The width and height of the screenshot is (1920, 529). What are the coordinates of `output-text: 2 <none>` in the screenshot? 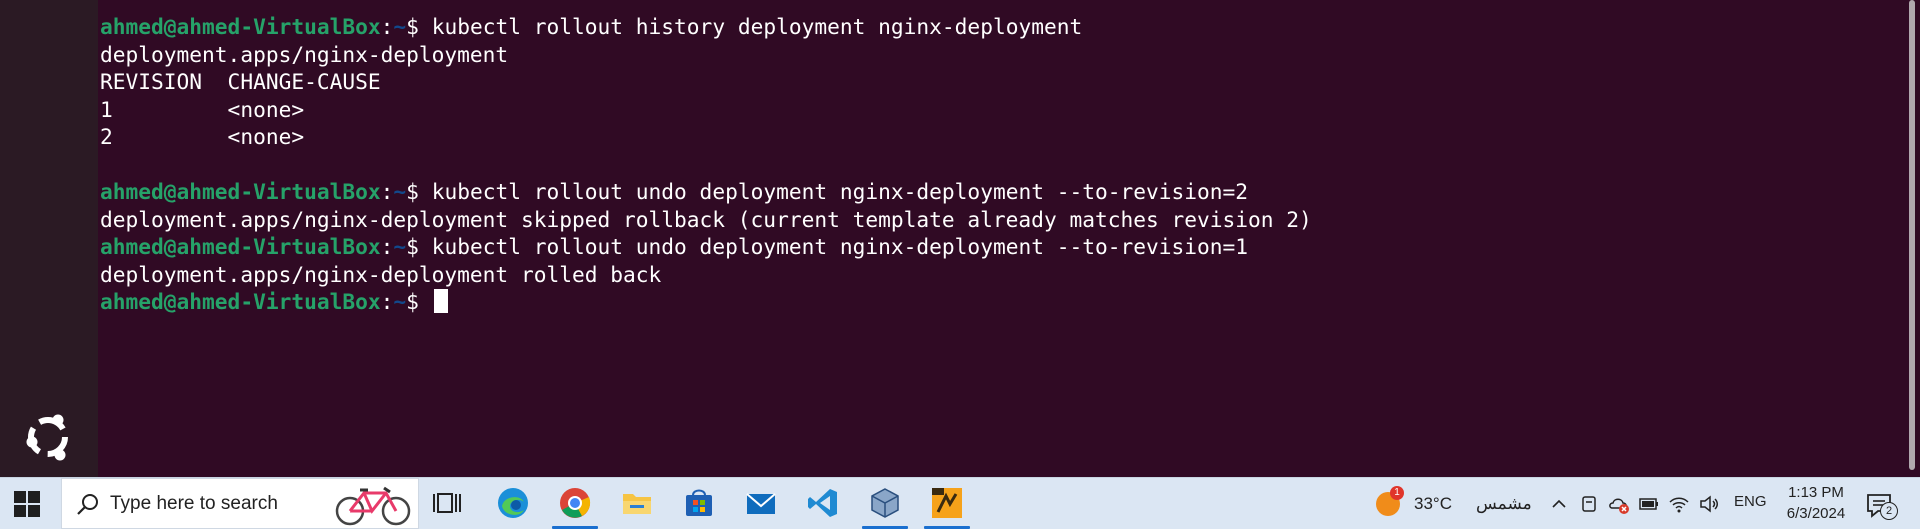 It's located at (202, 136).